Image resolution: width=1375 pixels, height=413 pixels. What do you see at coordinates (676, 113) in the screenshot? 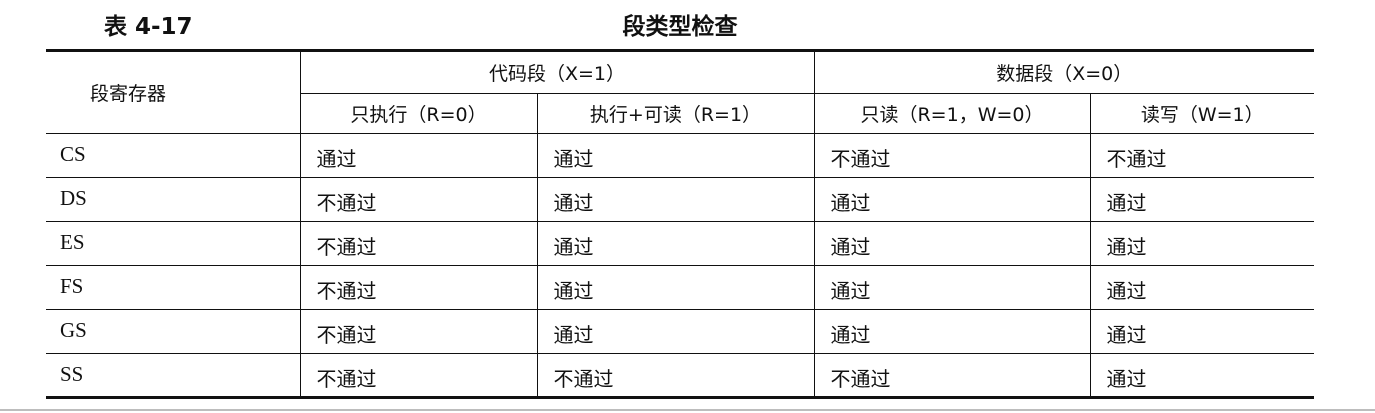
I see `subheader-execute-read: 执行+可读（R=1）` at bounding box center [676, 113].